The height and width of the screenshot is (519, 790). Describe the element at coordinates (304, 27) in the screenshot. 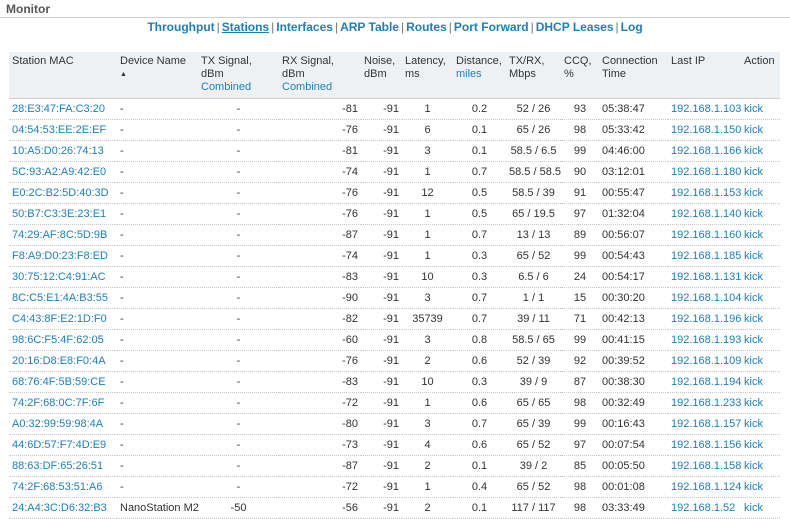

I see `tab-interfaces: Interfaces` at that location.